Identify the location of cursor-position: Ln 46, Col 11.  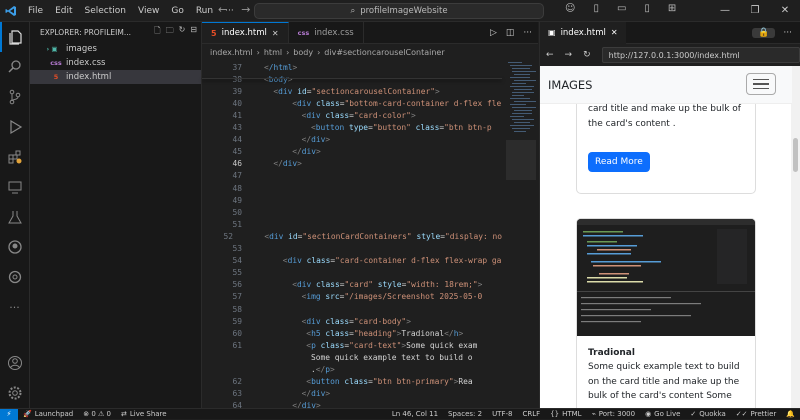
(415, 414).